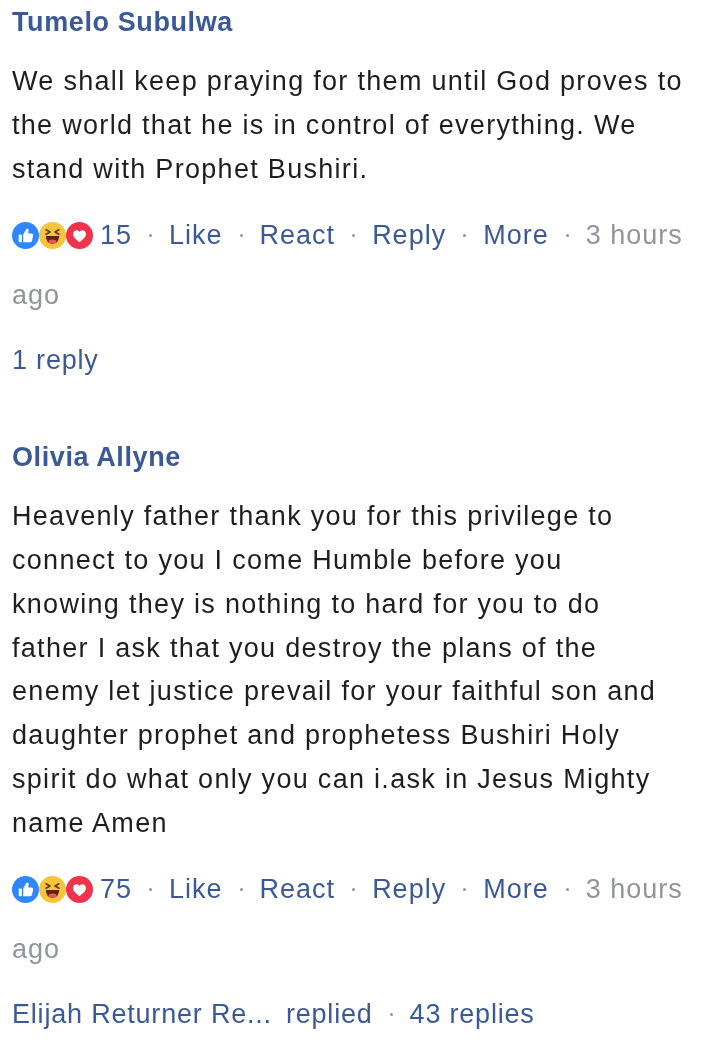 The height and width of the screenshot is (1054, 720). I want to click on reaction-count: 15, so click(116, 236).